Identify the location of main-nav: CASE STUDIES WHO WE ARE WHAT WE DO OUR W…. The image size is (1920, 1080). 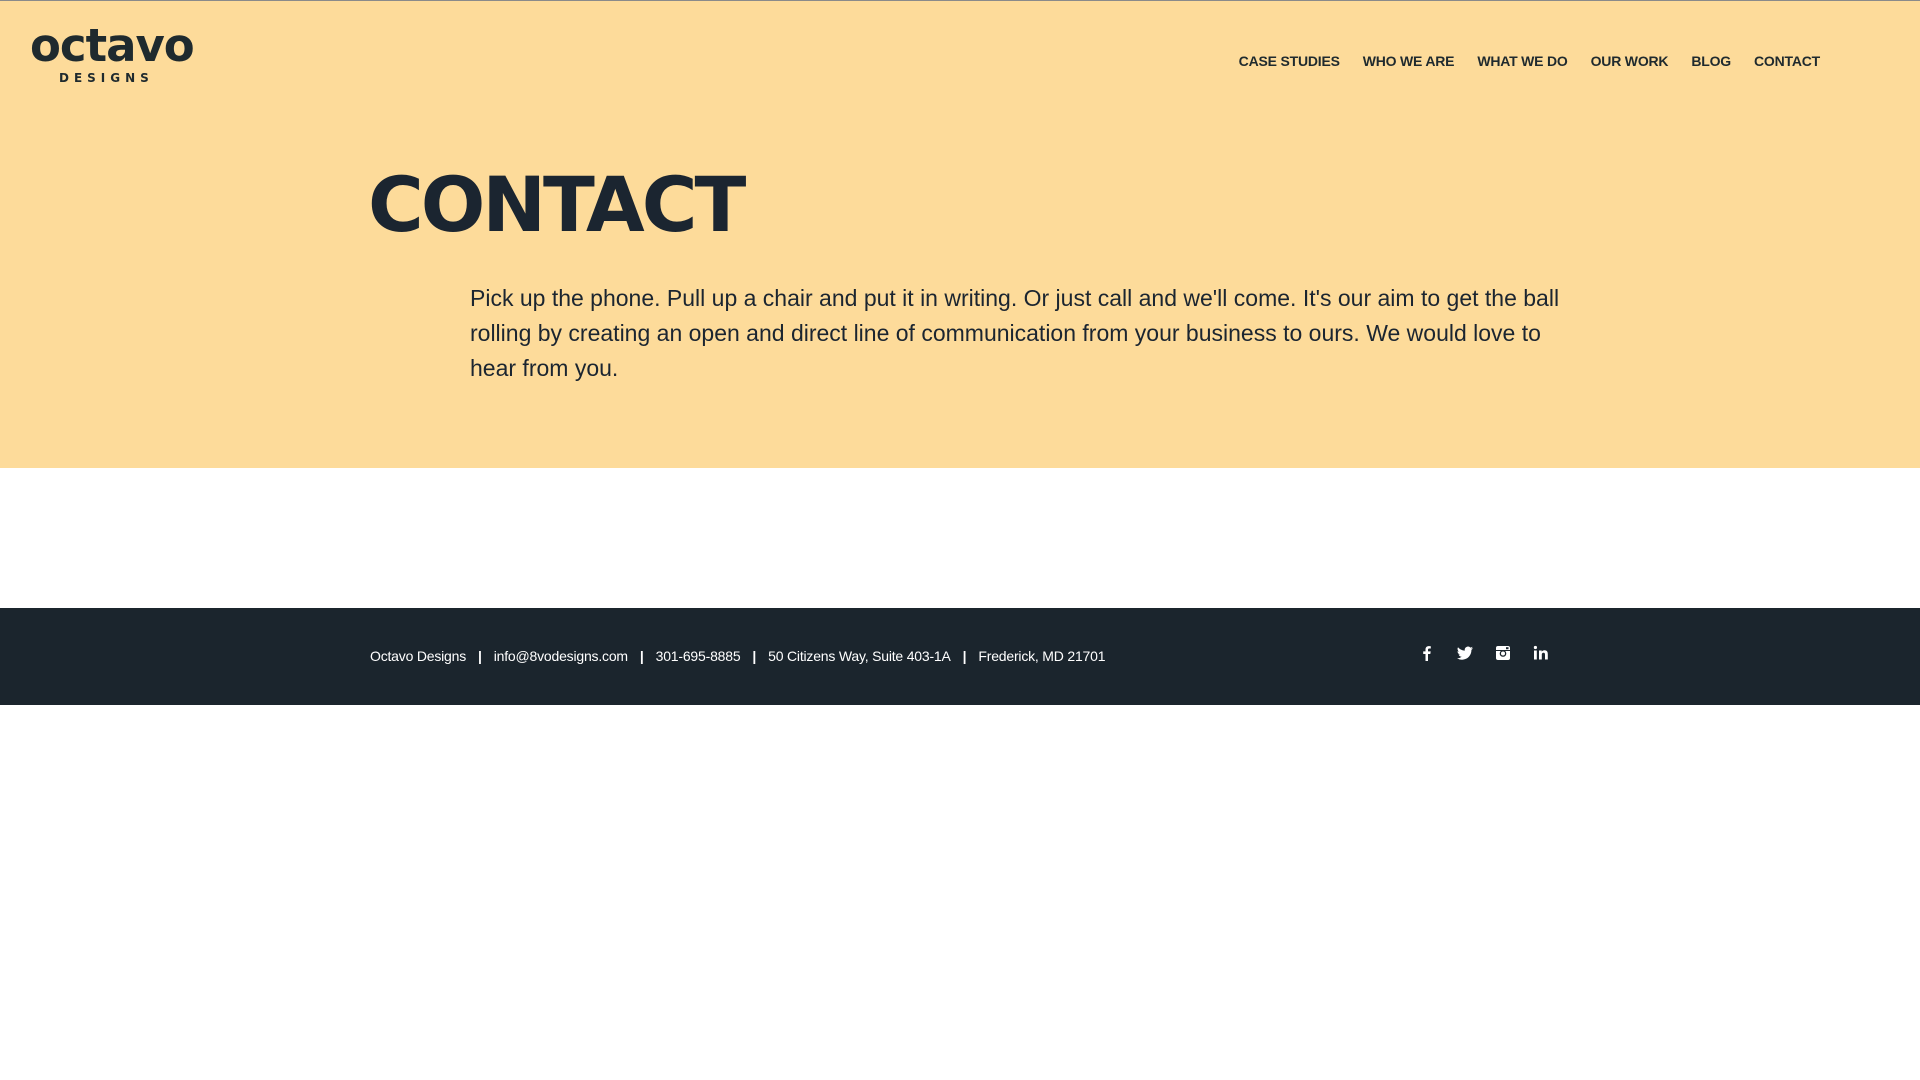
(1530, 61).